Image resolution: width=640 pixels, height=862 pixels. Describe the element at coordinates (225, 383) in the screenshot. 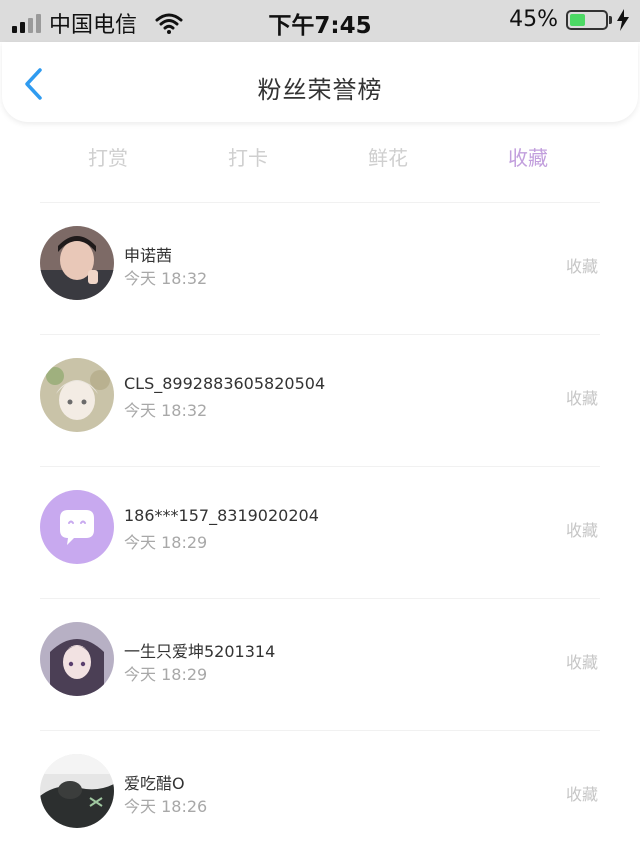

I see `fan-name: CLS_8992883605820504` at that location.